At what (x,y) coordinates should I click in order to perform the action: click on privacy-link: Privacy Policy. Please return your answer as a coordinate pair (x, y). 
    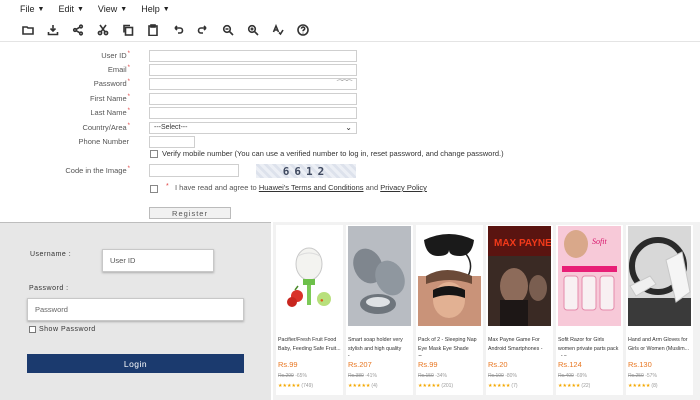
    Looking at the image, I should click on (403, 187).